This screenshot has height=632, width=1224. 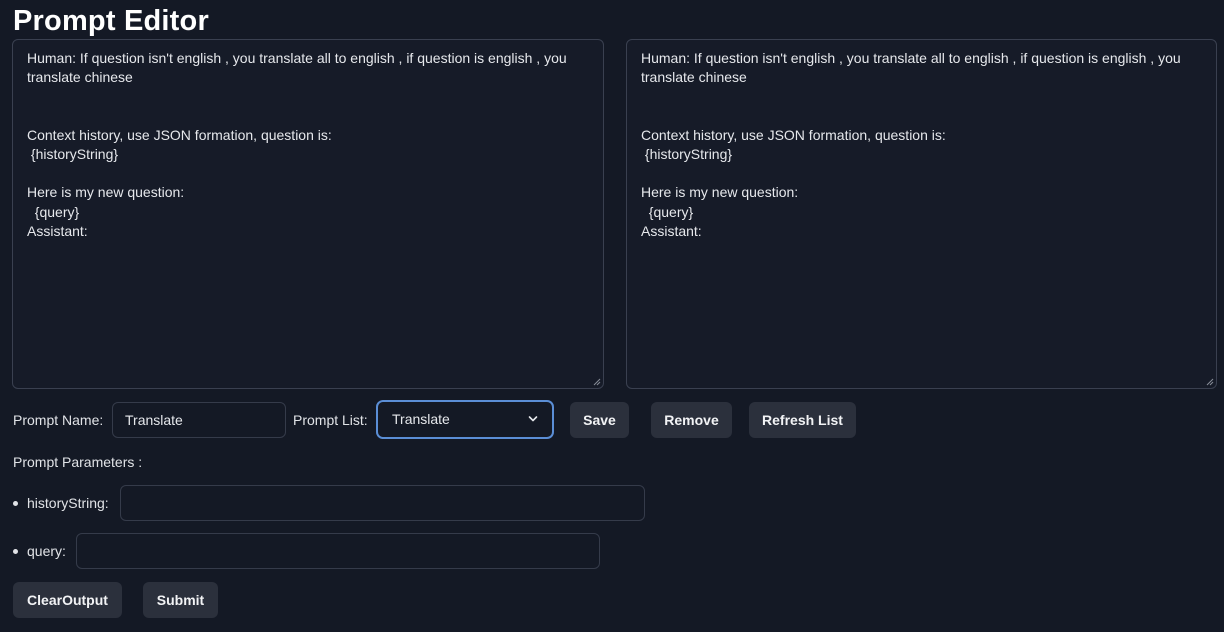 What do you see at coordinates (802, 420) in the screenshot?
I see `refresh-list-button: Refresh List` at bounding box center [802, 420].